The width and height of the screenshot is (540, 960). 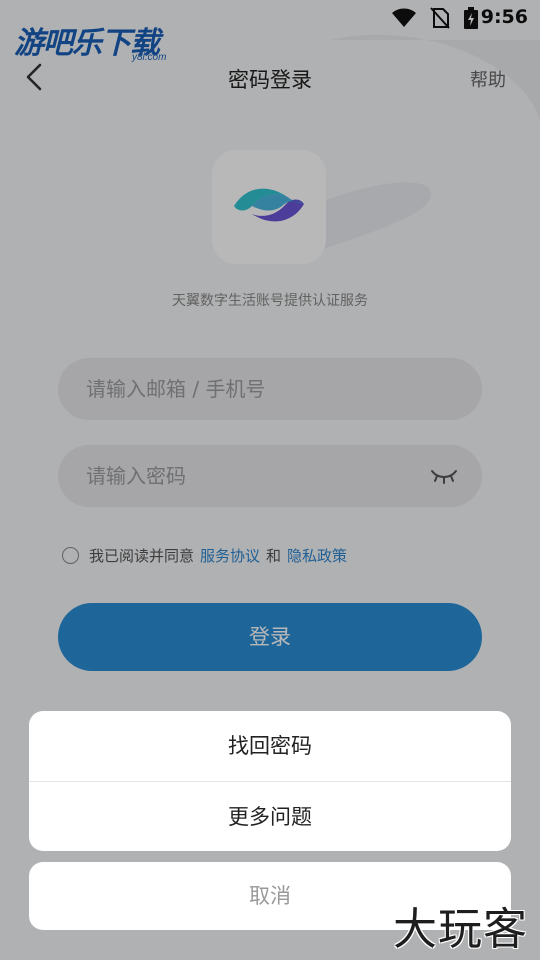 I want to click on more-questions-option: 更多问题, so click(x=270, y=816).